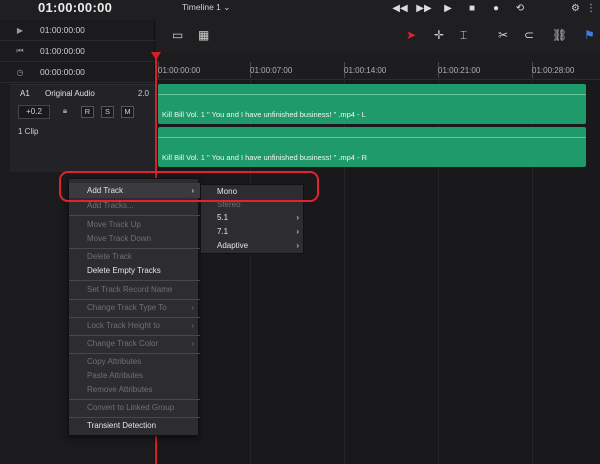 This screenshot has width=600, height=464. I want to click on annotation-highlight, so click(189, 186).